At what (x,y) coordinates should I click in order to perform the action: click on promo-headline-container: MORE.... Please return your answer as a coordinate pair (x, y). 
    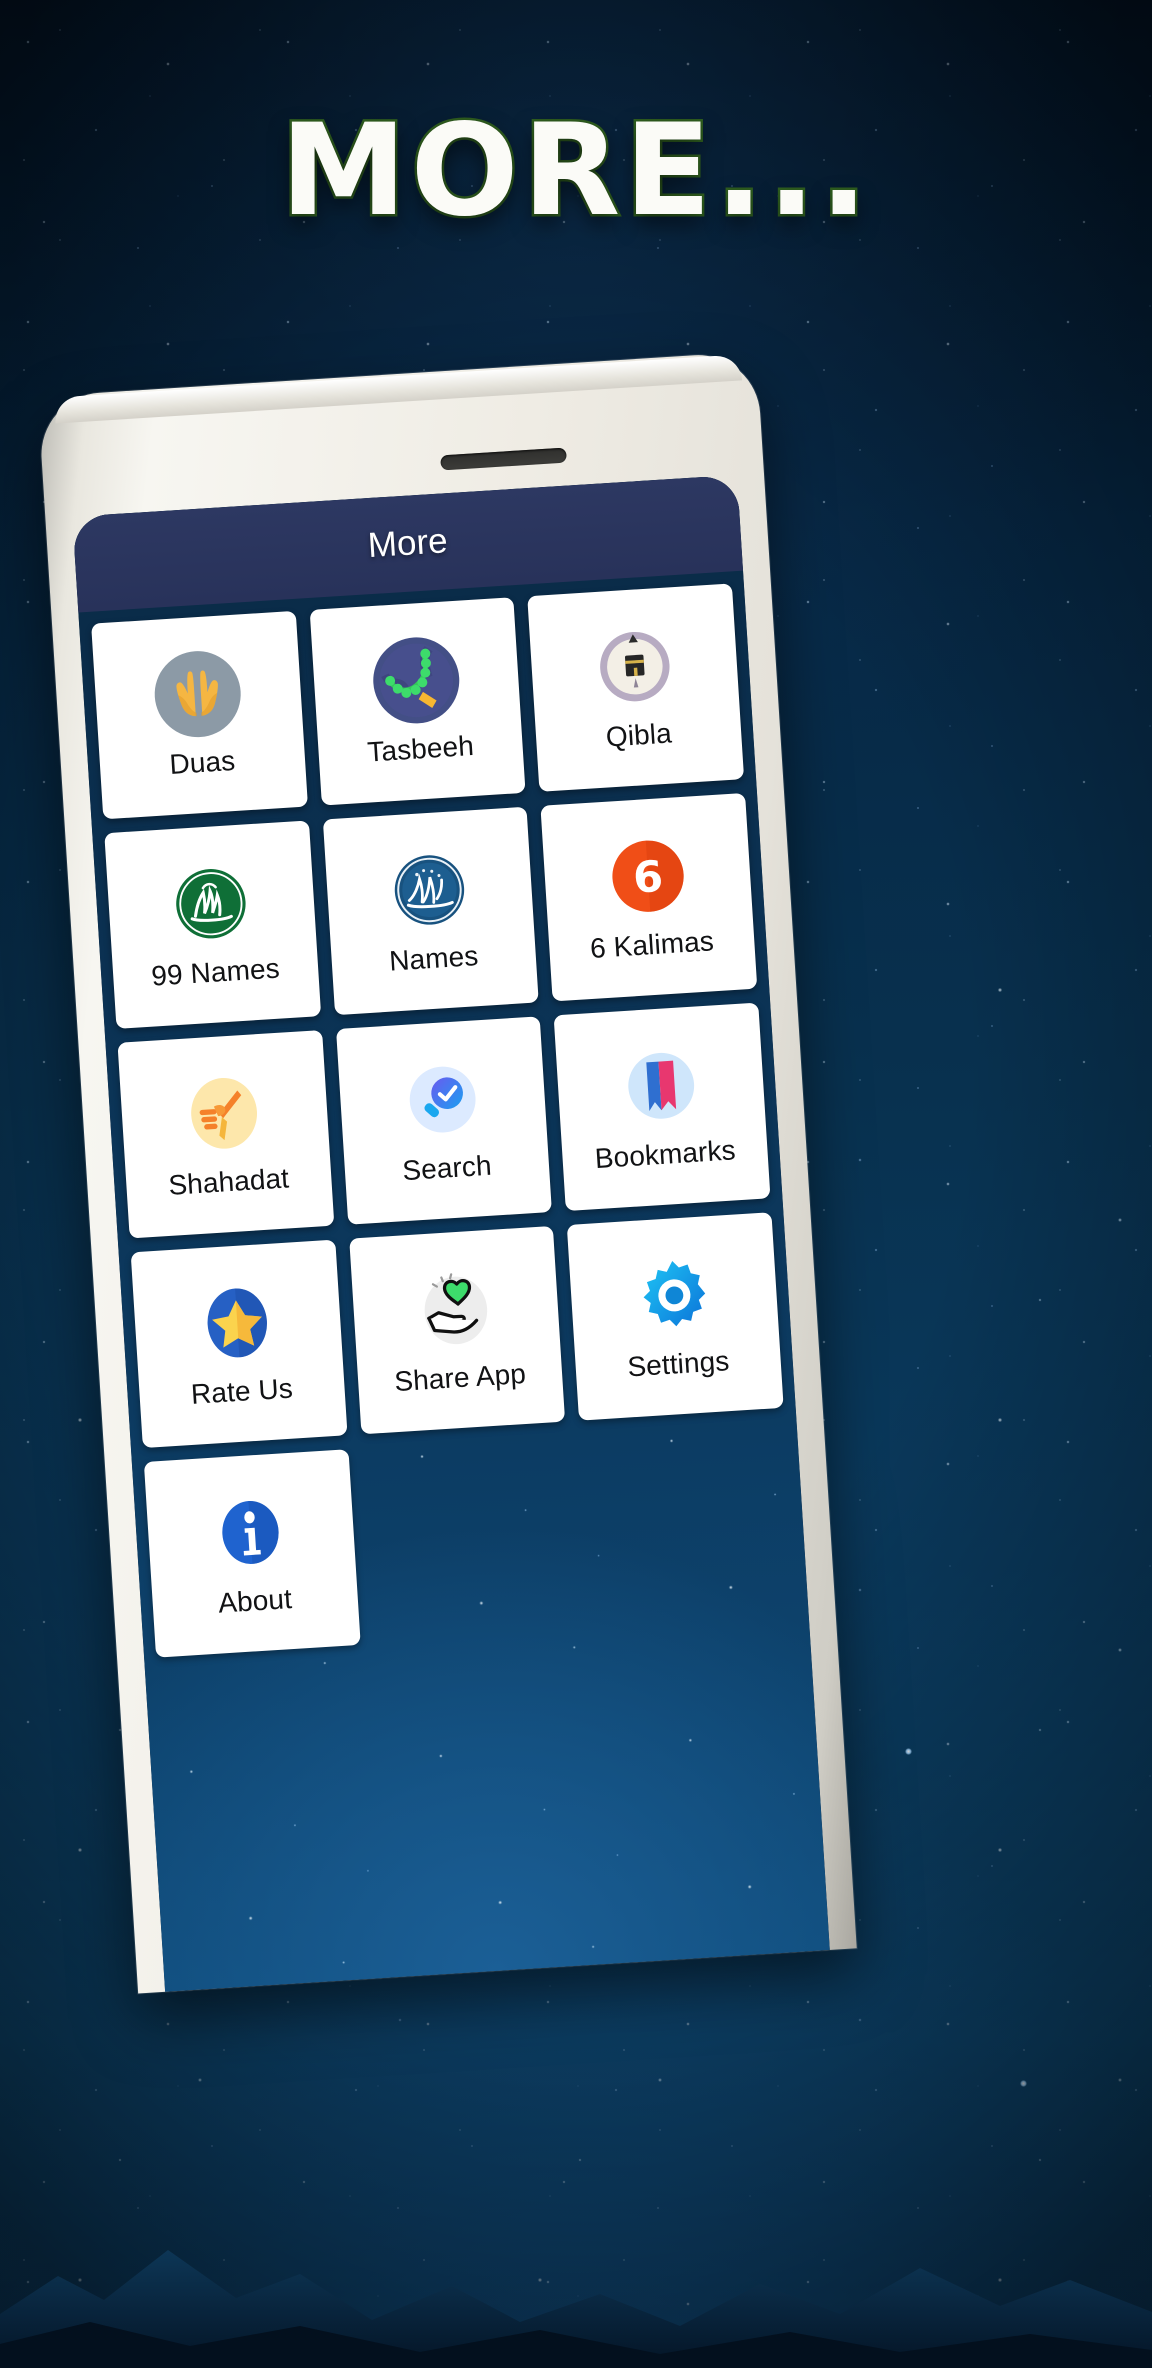
    Looking at the image, I should click on (576, 170).